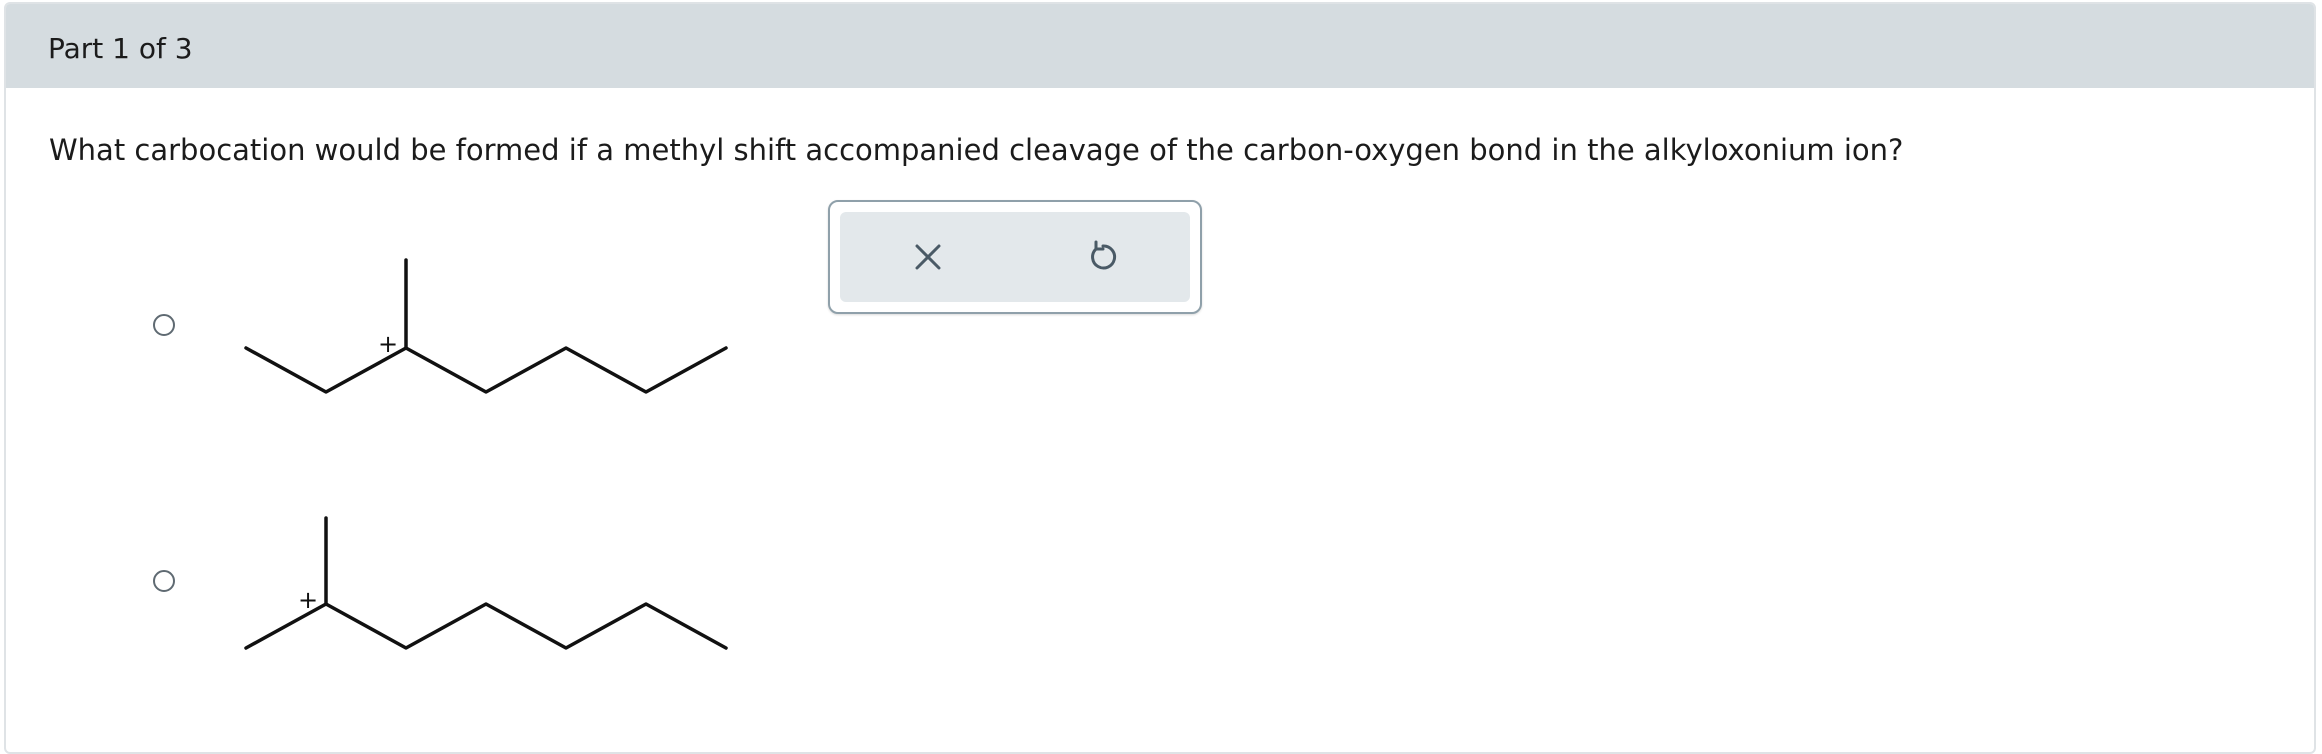  I want to click on option-a-structure: +, so click(486, 329).